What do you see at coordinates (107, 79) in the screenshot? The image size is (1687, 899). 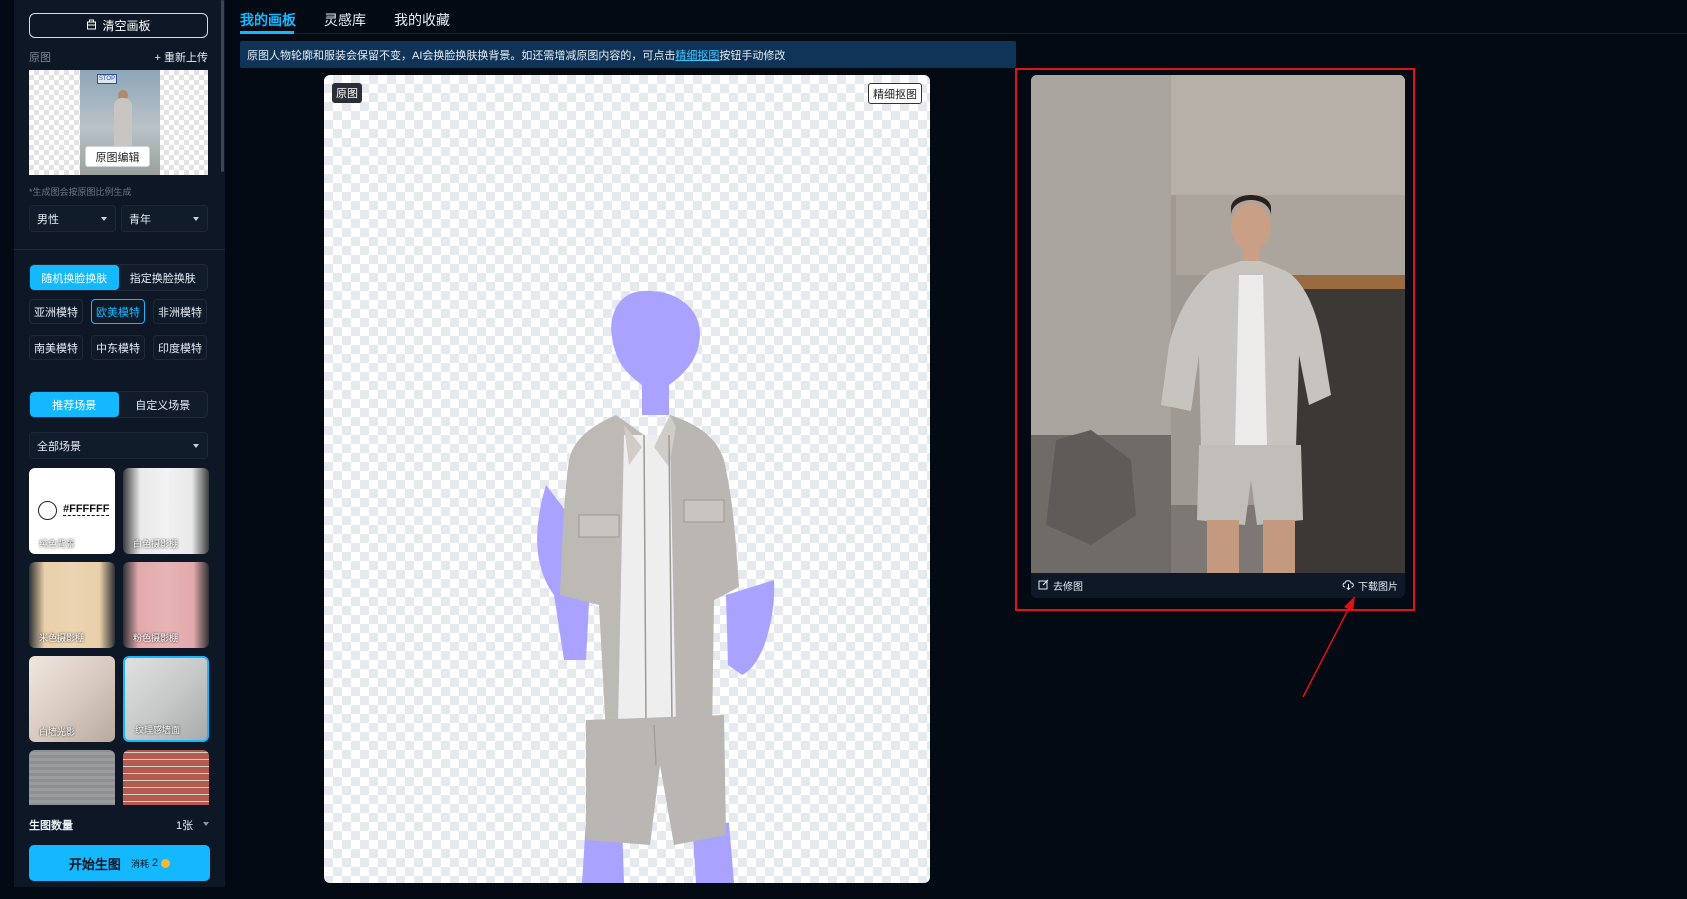 I see `stop-sign: STOP` at bounding box center [107, 79].